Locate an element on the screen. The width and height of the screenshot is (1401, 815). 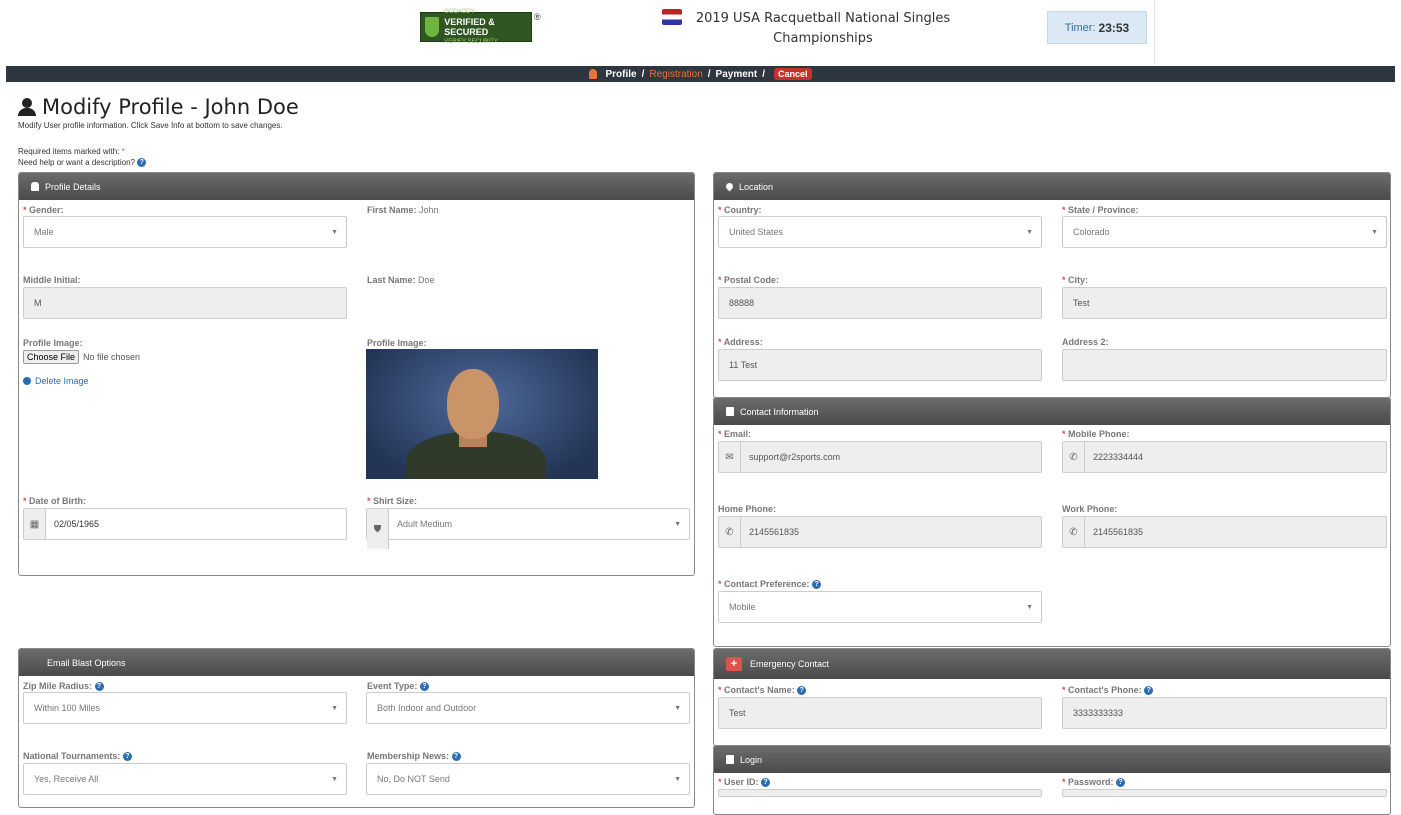
help-note: Need help or want a description? ? is located at coordinates (82, 163).